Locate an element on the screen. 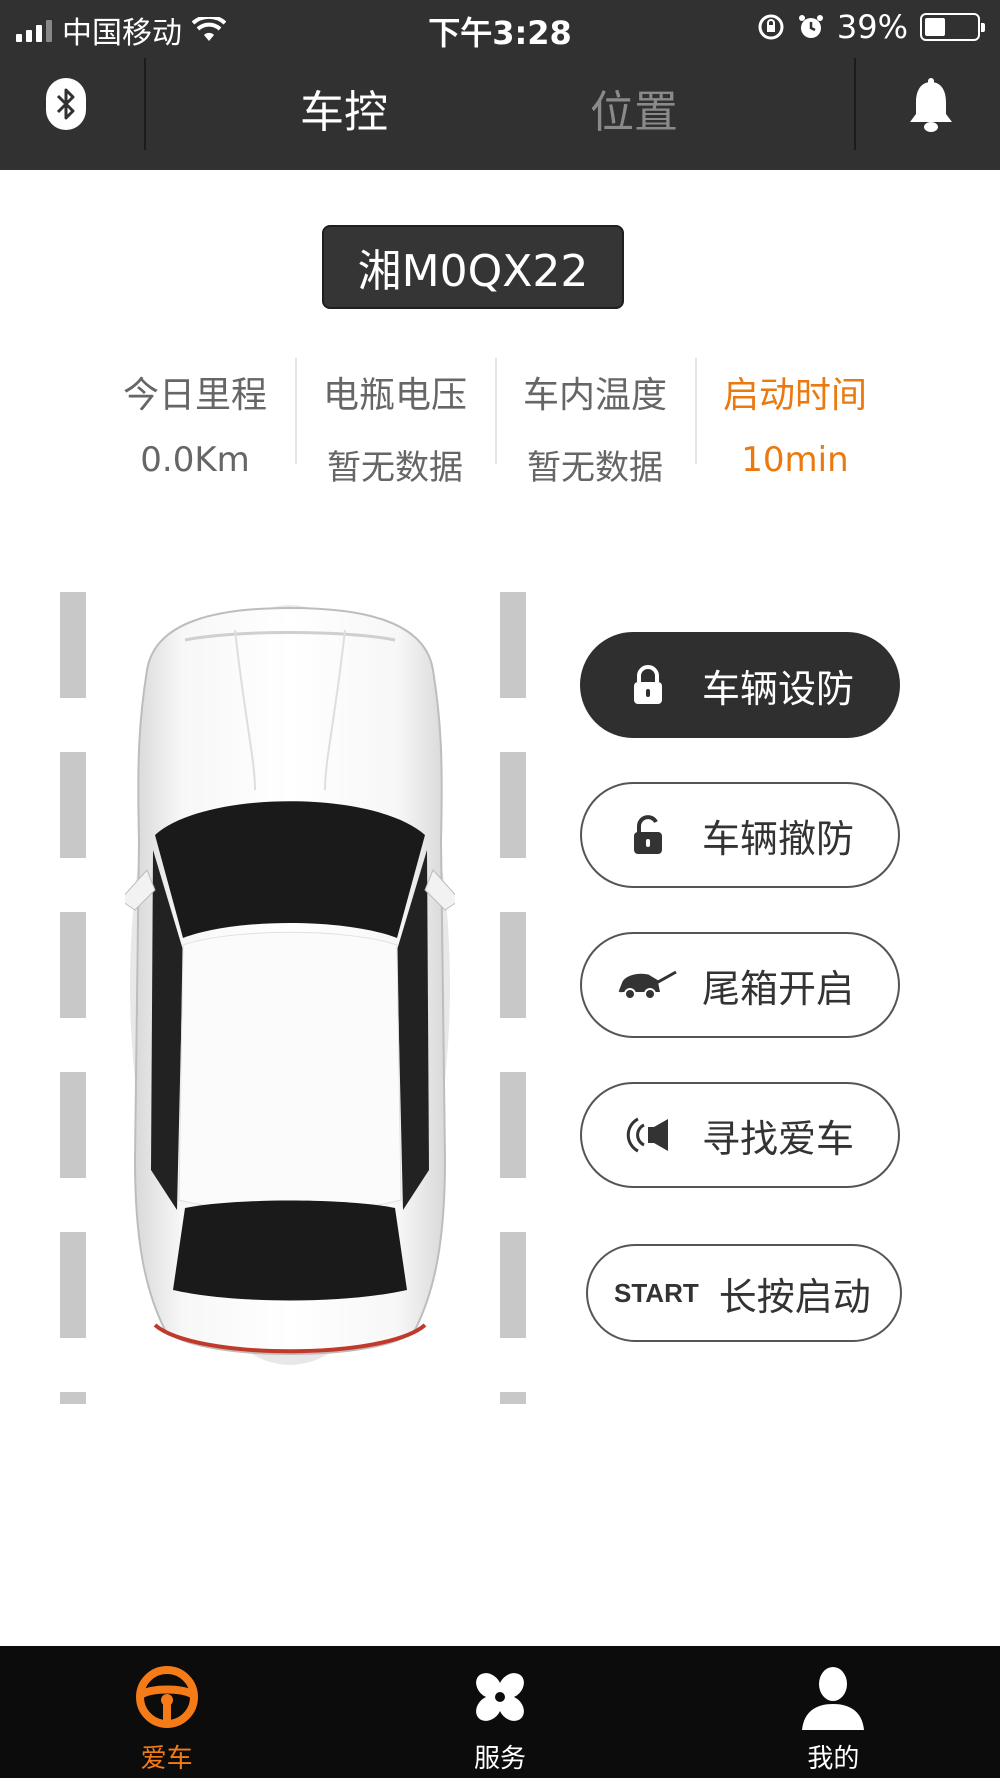 This screenshot has height=1778, width=1000. arm-vehicle-button: 车辆设防 is located at coordinates (740, 685).